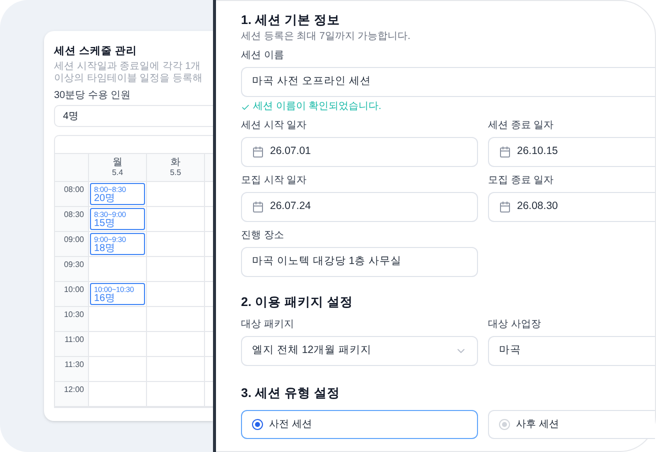  What do you see at coordinates (118, 173) in the screenshot?
I see `date-label: 5.4` at bounding box center [118, 173].